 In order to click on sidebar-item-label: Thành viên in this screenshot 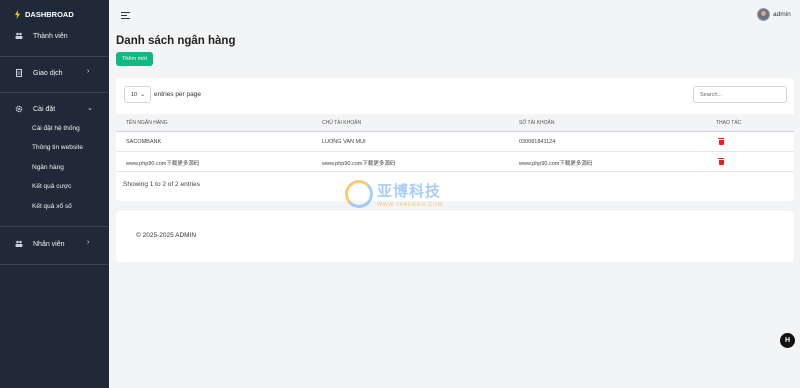, I will do `click(50, 36)`.